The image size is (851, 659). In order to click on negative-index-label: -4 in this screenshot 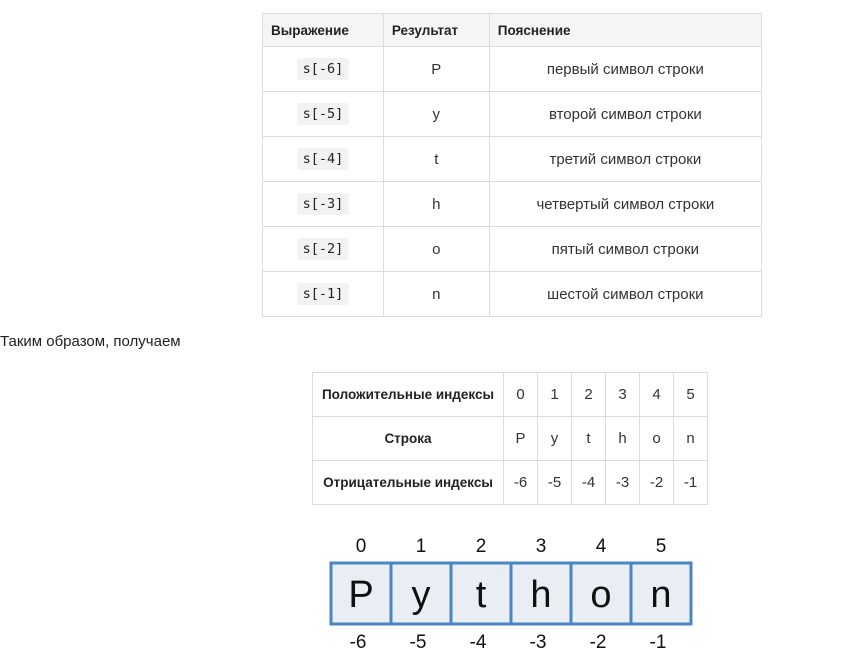, I will do `click(478, 642)`.